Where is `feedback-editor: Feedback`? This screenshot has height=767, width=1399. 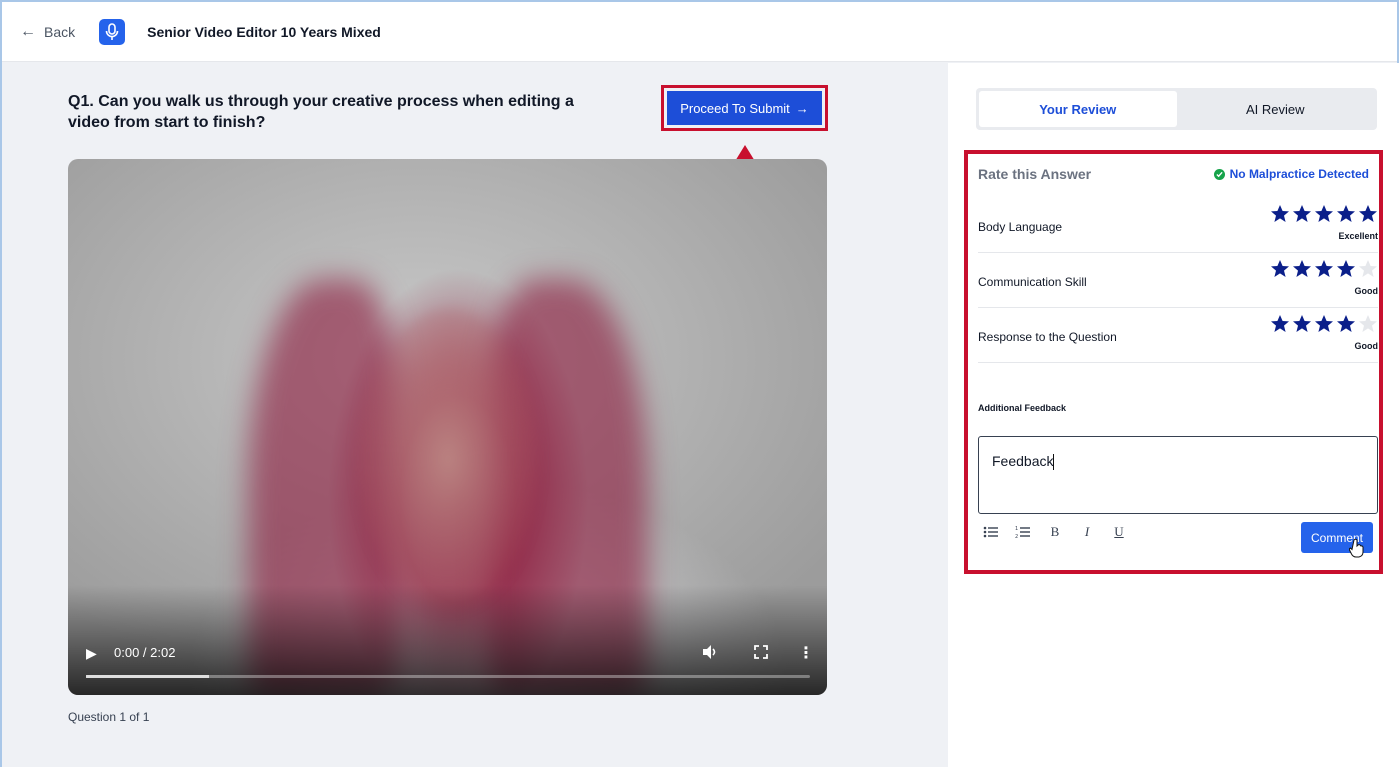 feedback-editor: Feedback is located at coordinates (1178, 475).